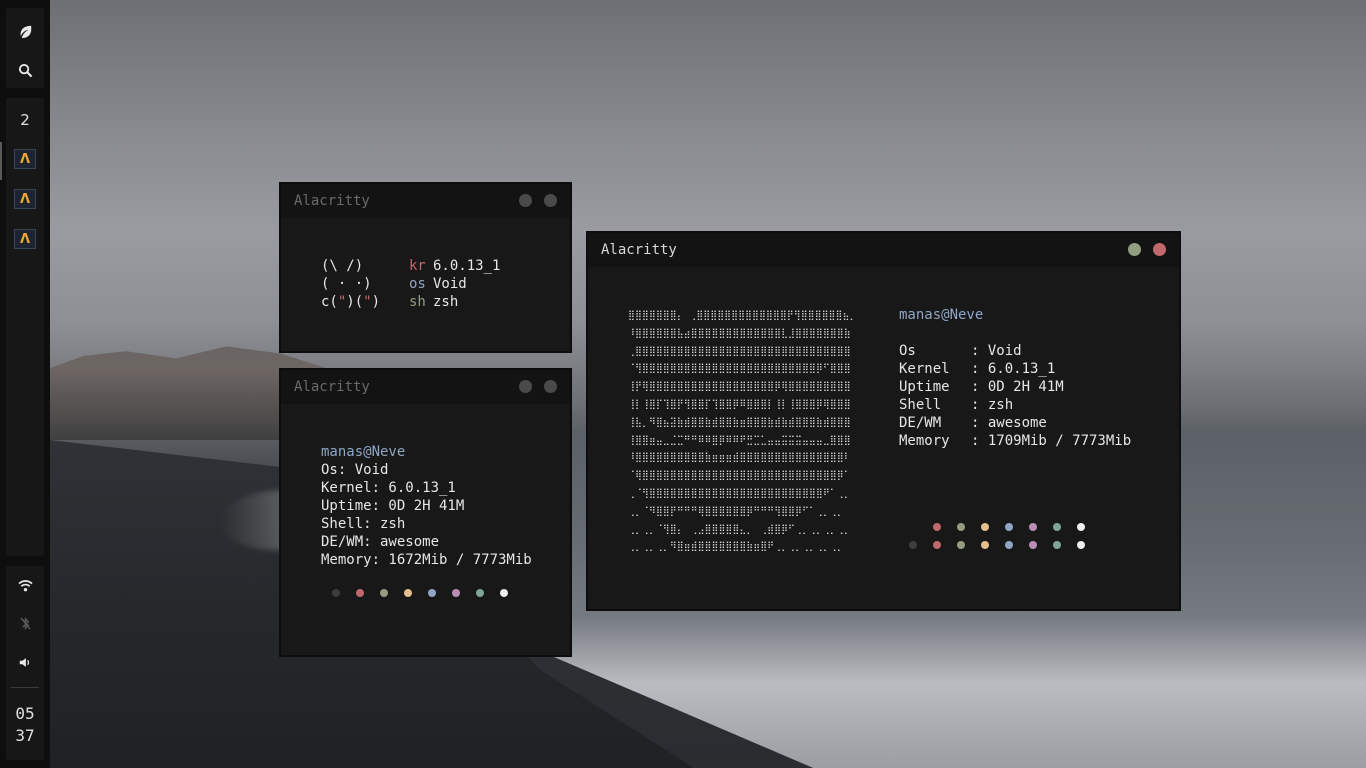 This screenshot has height=768, width=1366. What do you see at coordinates (25, 48) in the screenshot?
I see `launcher-group` at bounding box center [25, 48].